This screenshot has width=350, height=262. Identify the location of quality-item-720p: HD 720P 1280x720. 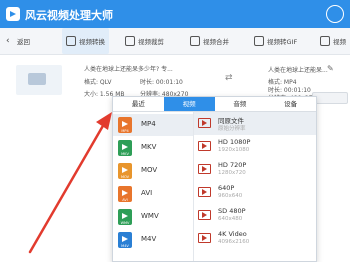
(255, 169).